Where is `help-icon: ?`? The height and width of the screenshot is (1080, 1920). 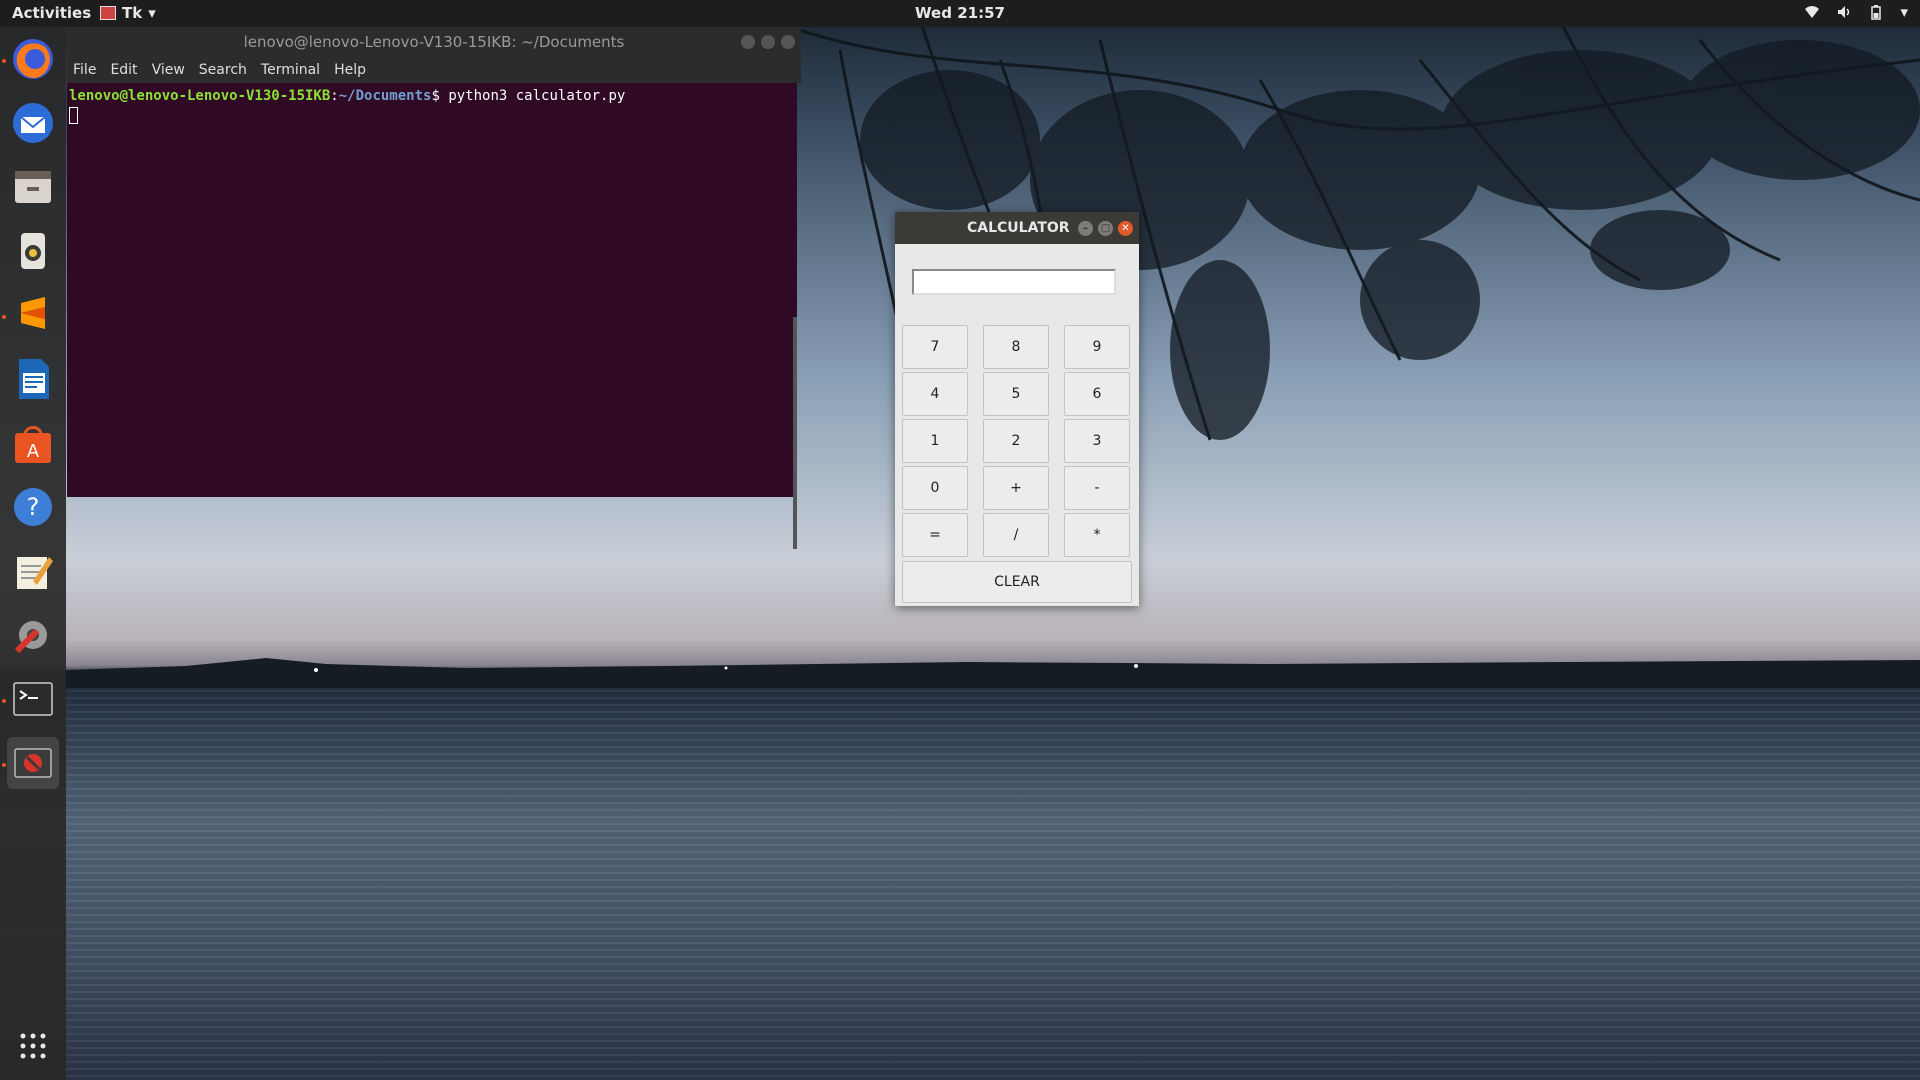 help-icon: ? is located at coordinates (33, 507).